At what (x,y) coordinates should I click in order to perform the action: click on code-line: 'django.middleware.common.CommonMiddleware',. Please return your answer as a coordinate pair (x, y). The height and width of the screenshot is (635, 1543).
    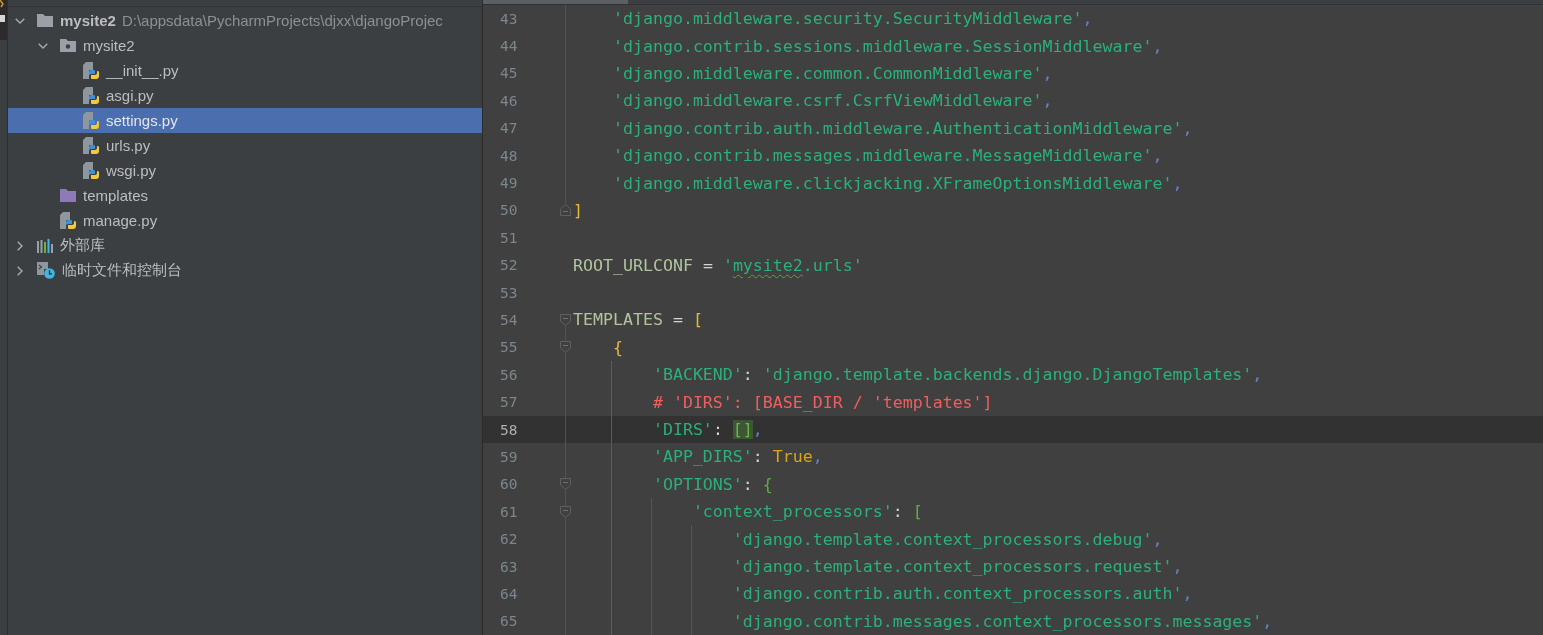
    Looking at the image, I should click on (832, 73).